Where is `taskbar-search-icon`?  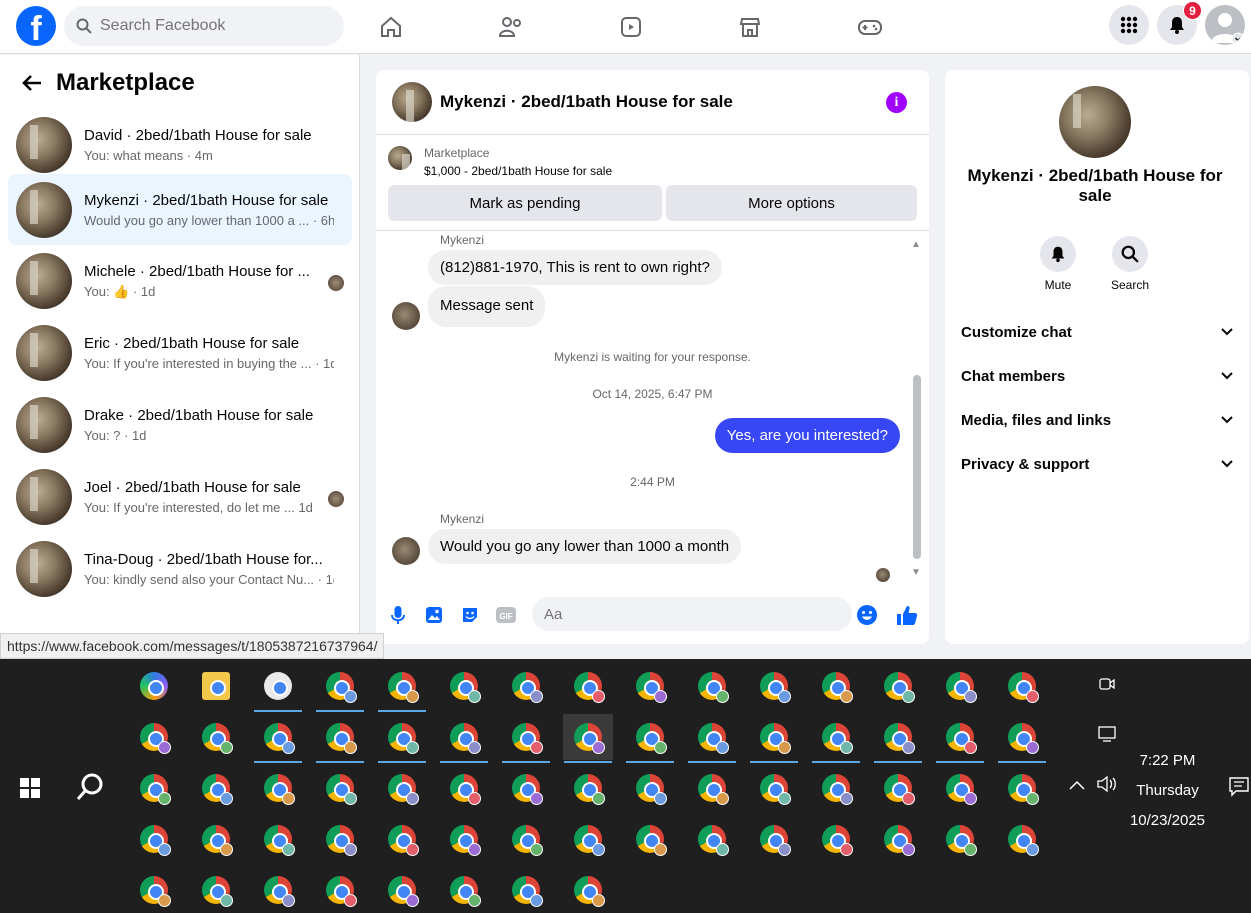
taskbar-search-icon is located at coordinates (91, 787).